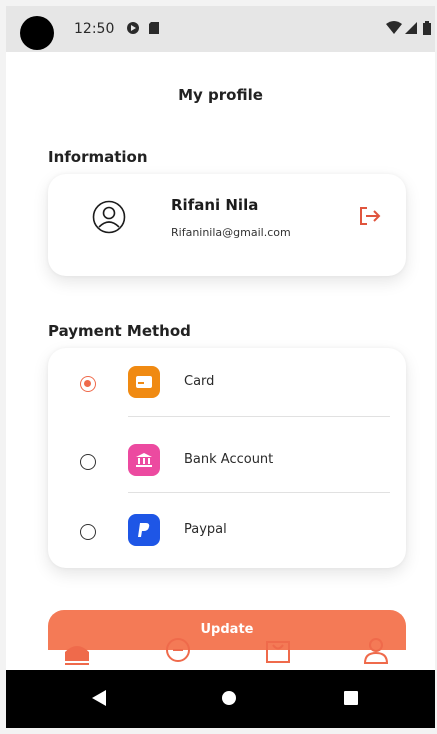  Describe the element at coordinates (119, 331) in the screenshot. I see `payment-heading: Payment Method` at that location.